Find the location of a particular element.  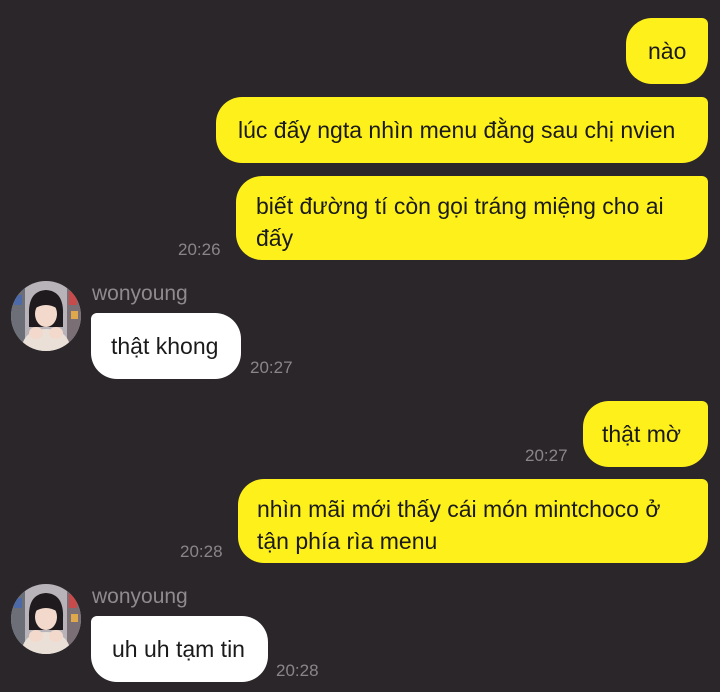

message-text: uh uh tạm tin is located at coordinates (178, 649).